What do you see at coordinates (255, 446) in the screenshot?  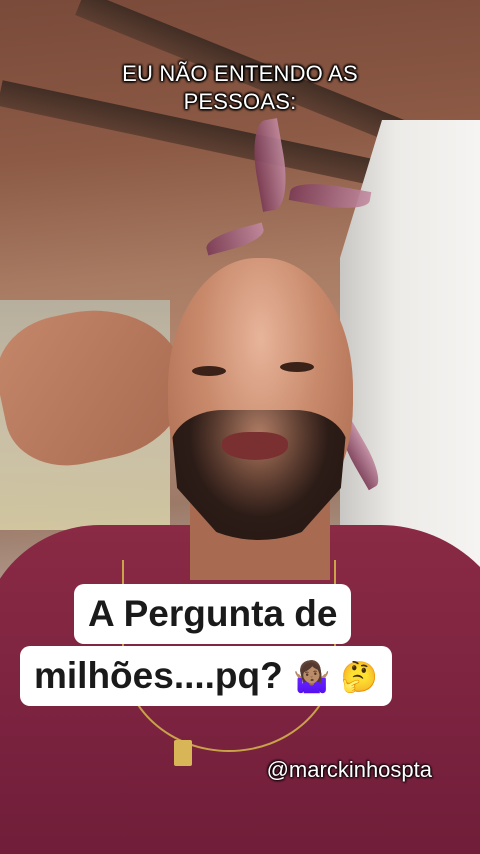 I see `mouth` at bounding box center [255, 446].